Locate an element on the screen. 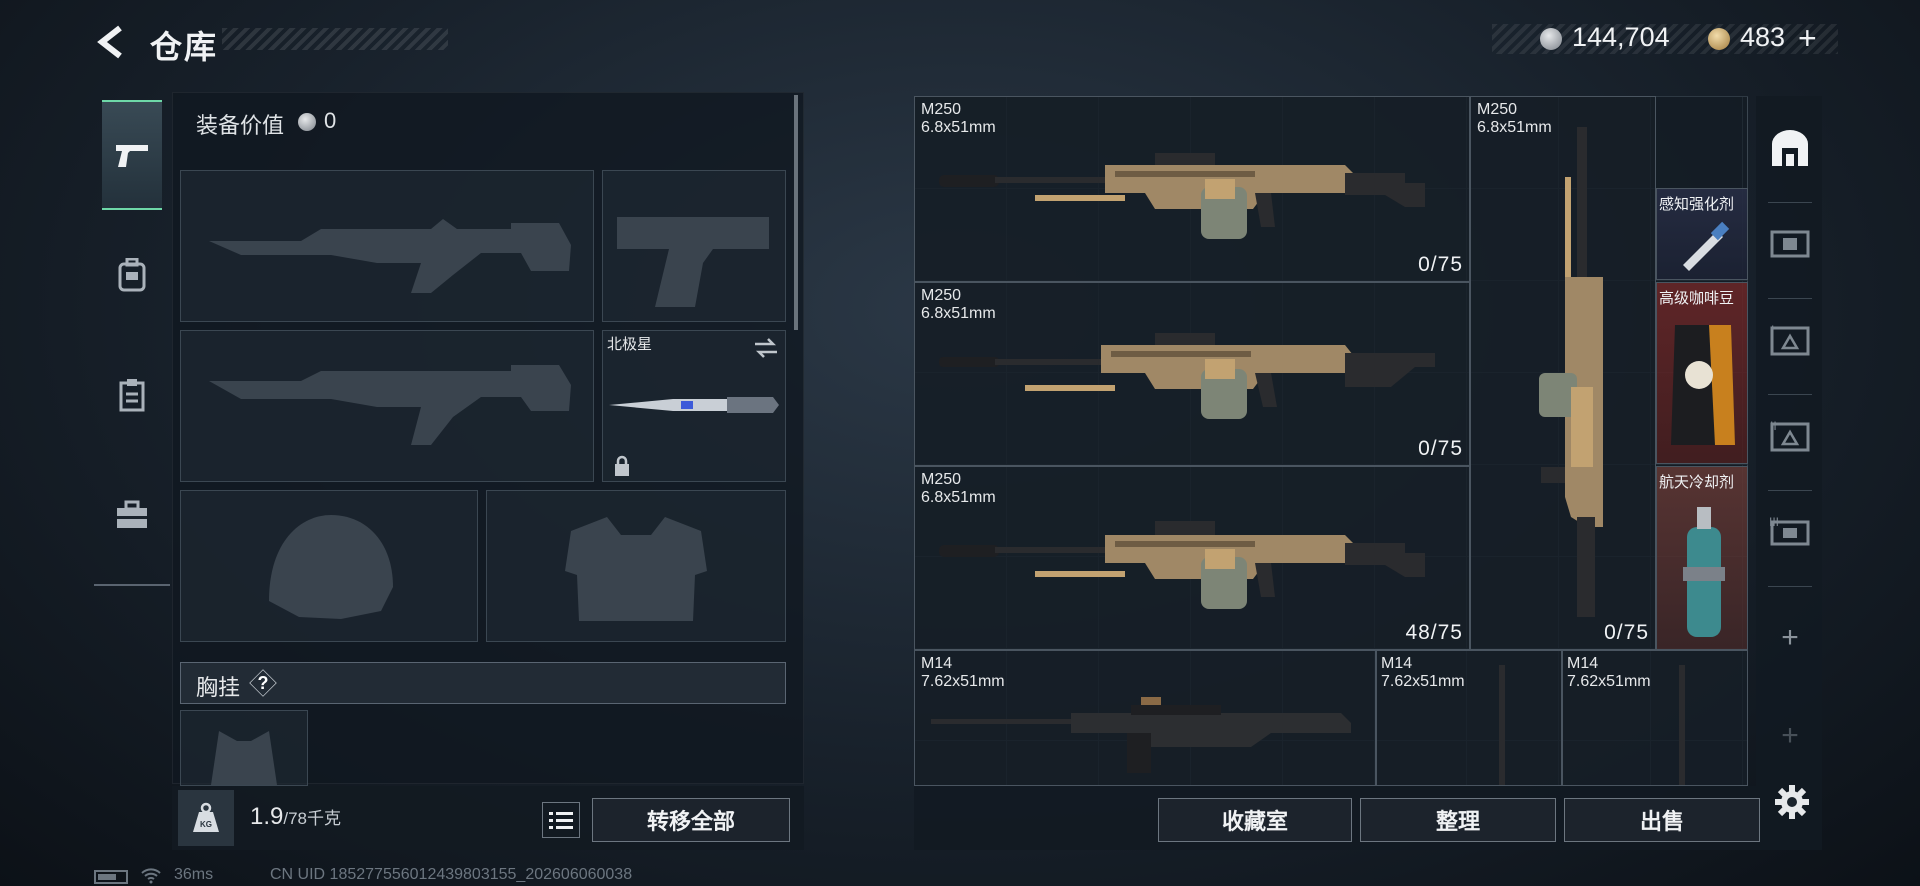  pistol-icon is located at coordinates (132, 156).